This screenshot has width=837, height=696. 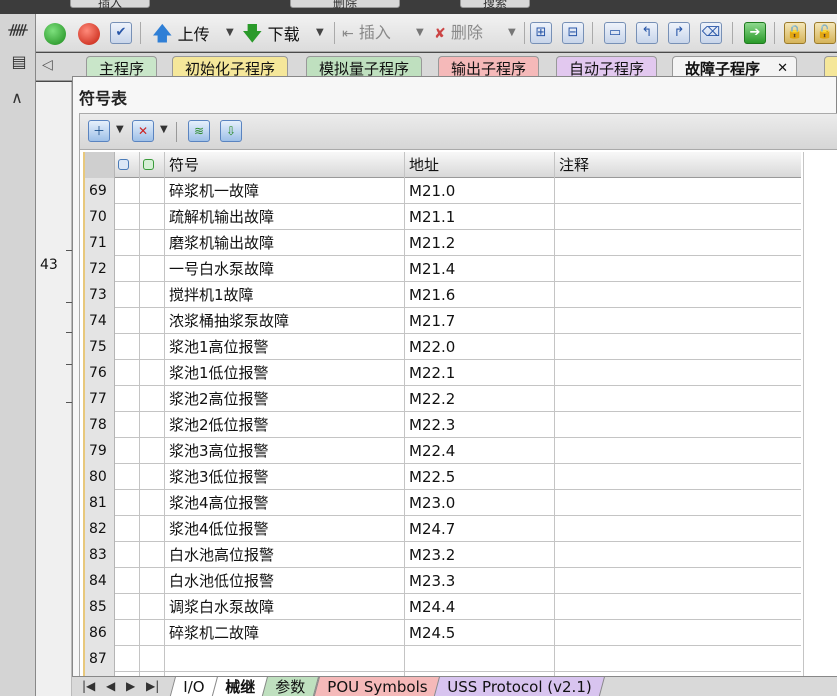 I want to click on header-symbol: 符号, so click(x=285, y=165).